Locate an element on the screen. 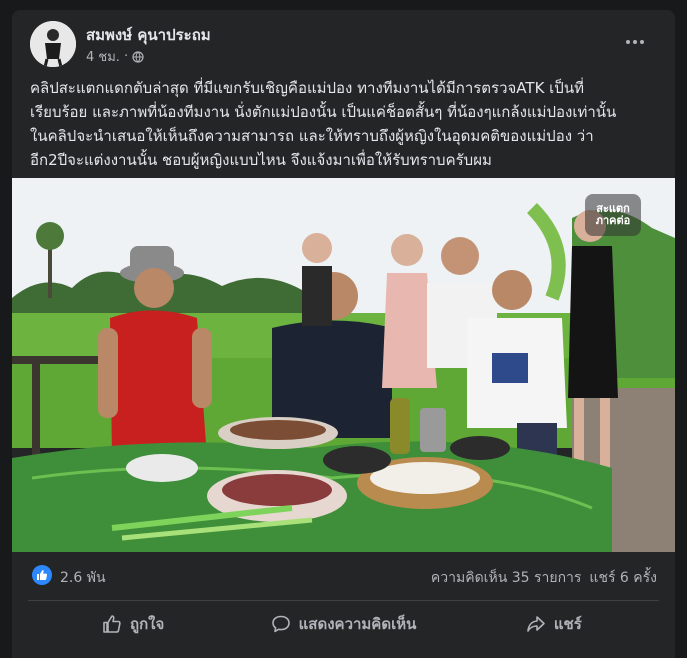  thumbs-up-outline-icon is located at coordinates (112, 624).